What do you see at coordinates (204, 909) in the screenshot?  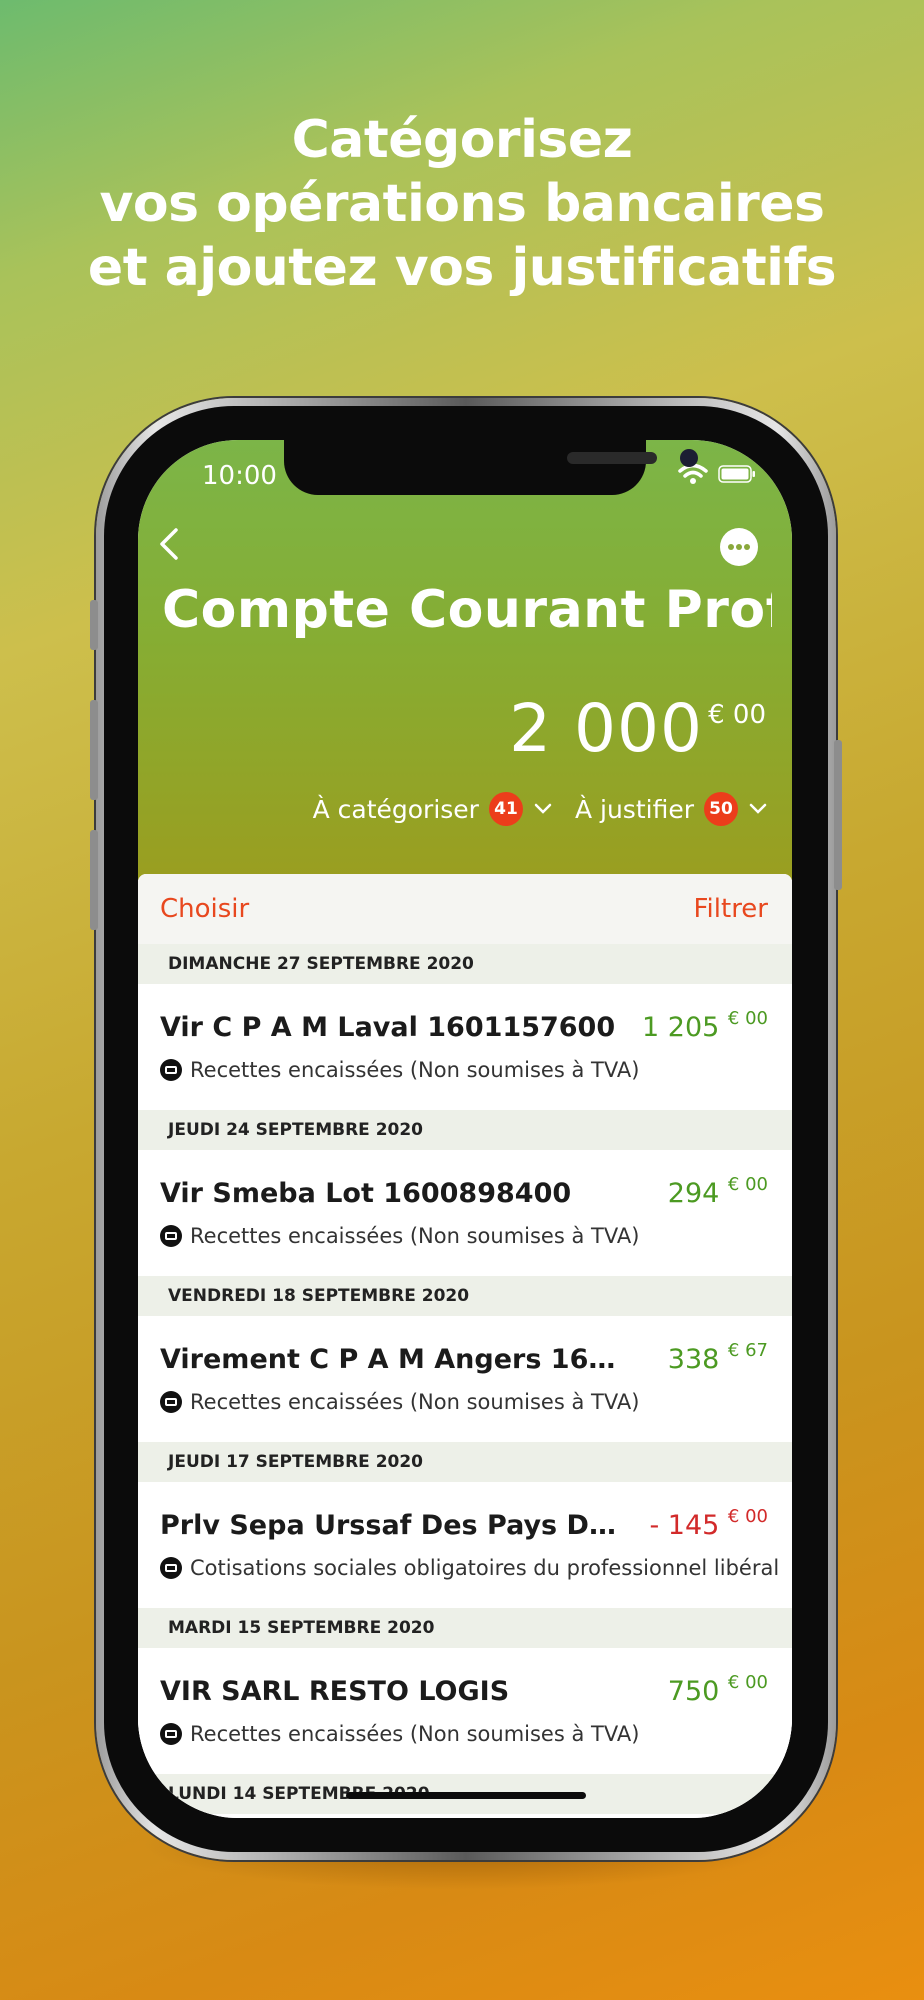 I see `choose-button: Choisir` at bounding box center [204, 909].